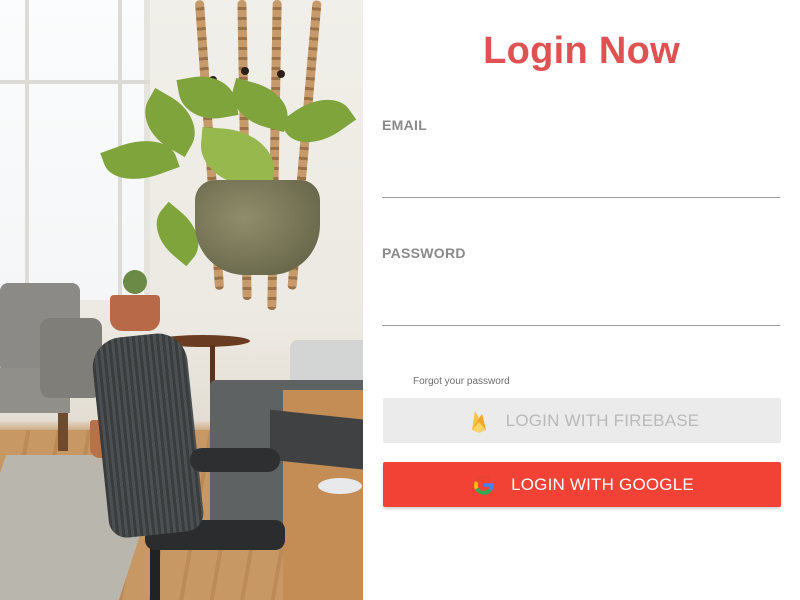 This screenshot has width=800, height=600. I want to click on firebase-flame-icon, so click(479, 421).